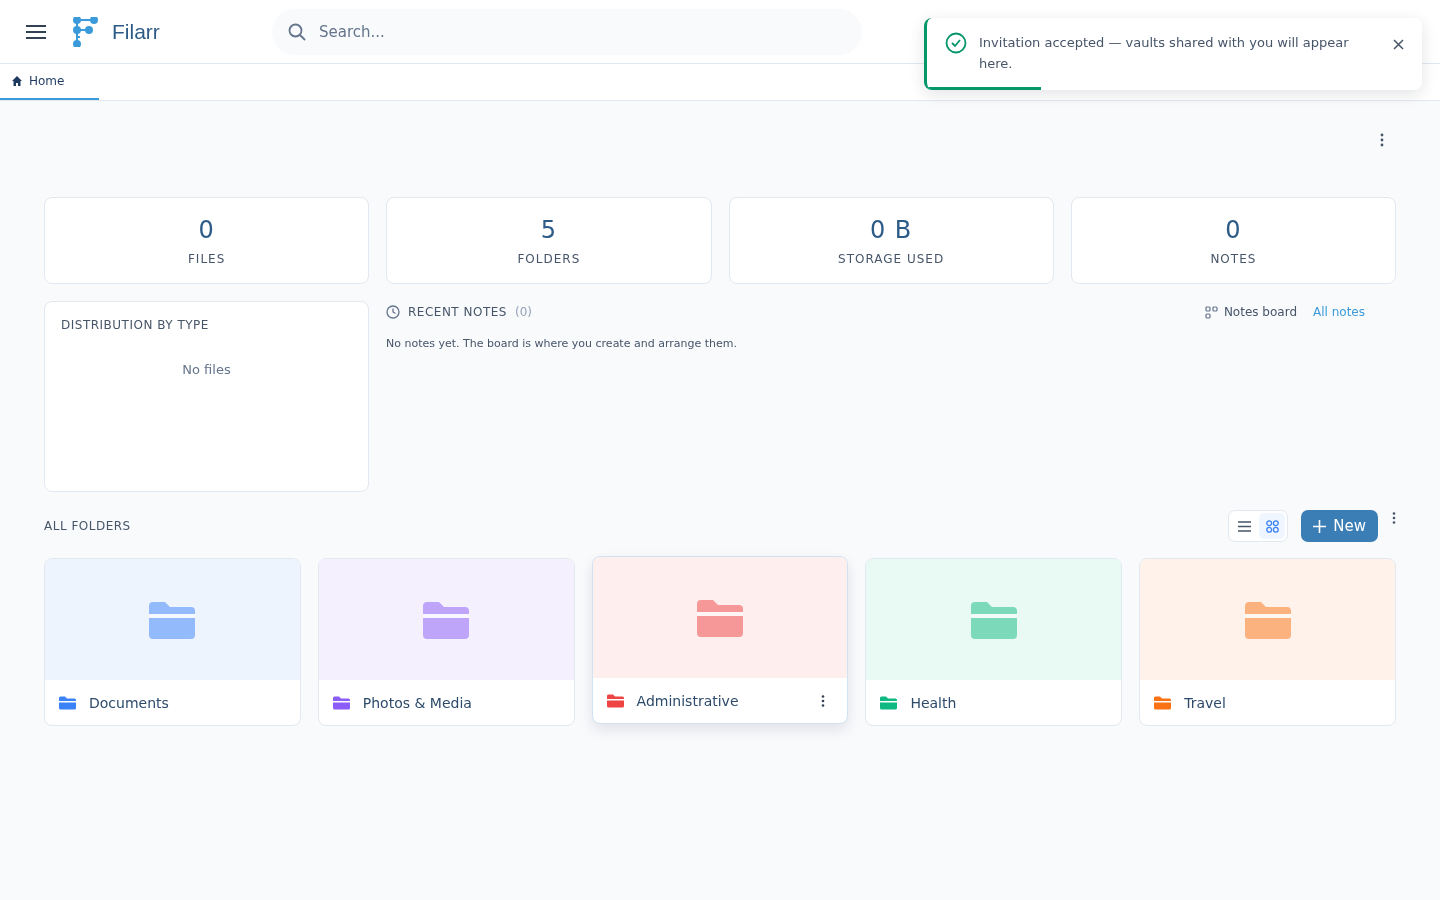 The width and height of the screenshot is (1440, 900). I want to click on card-title: DISTRIBUTION BY TYPE, so click(135, 325).